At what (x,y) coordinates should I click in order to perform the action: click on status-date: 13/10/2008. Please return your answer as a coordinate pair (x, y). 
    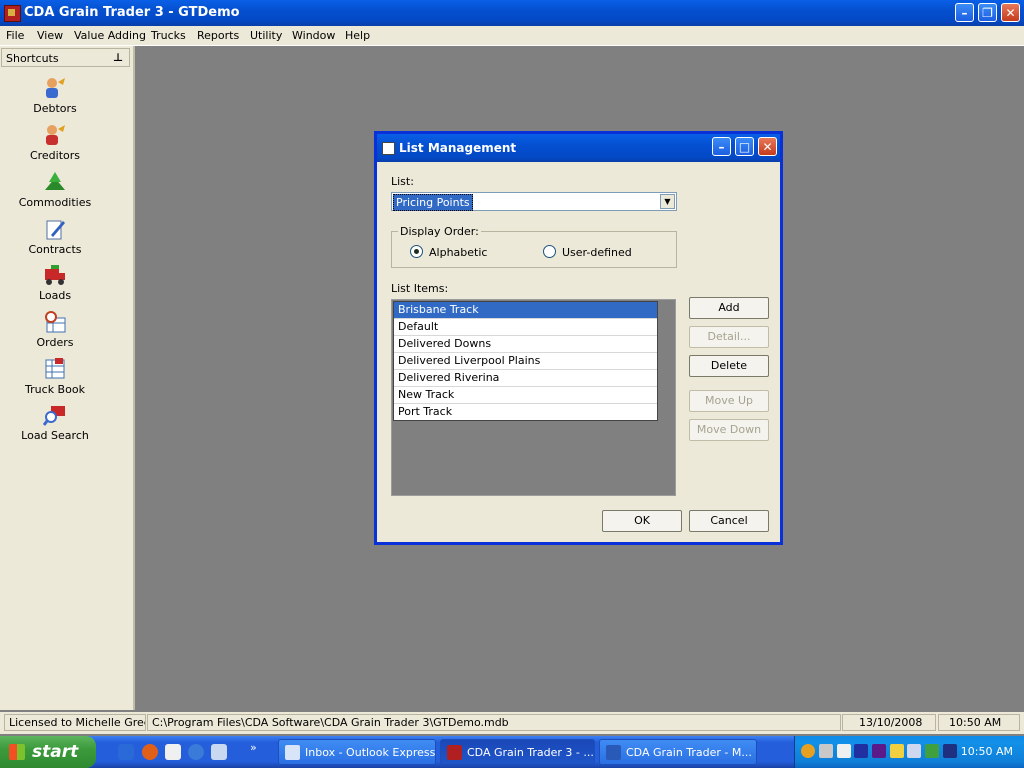
    Looking at the image, I should click on (889, 722).